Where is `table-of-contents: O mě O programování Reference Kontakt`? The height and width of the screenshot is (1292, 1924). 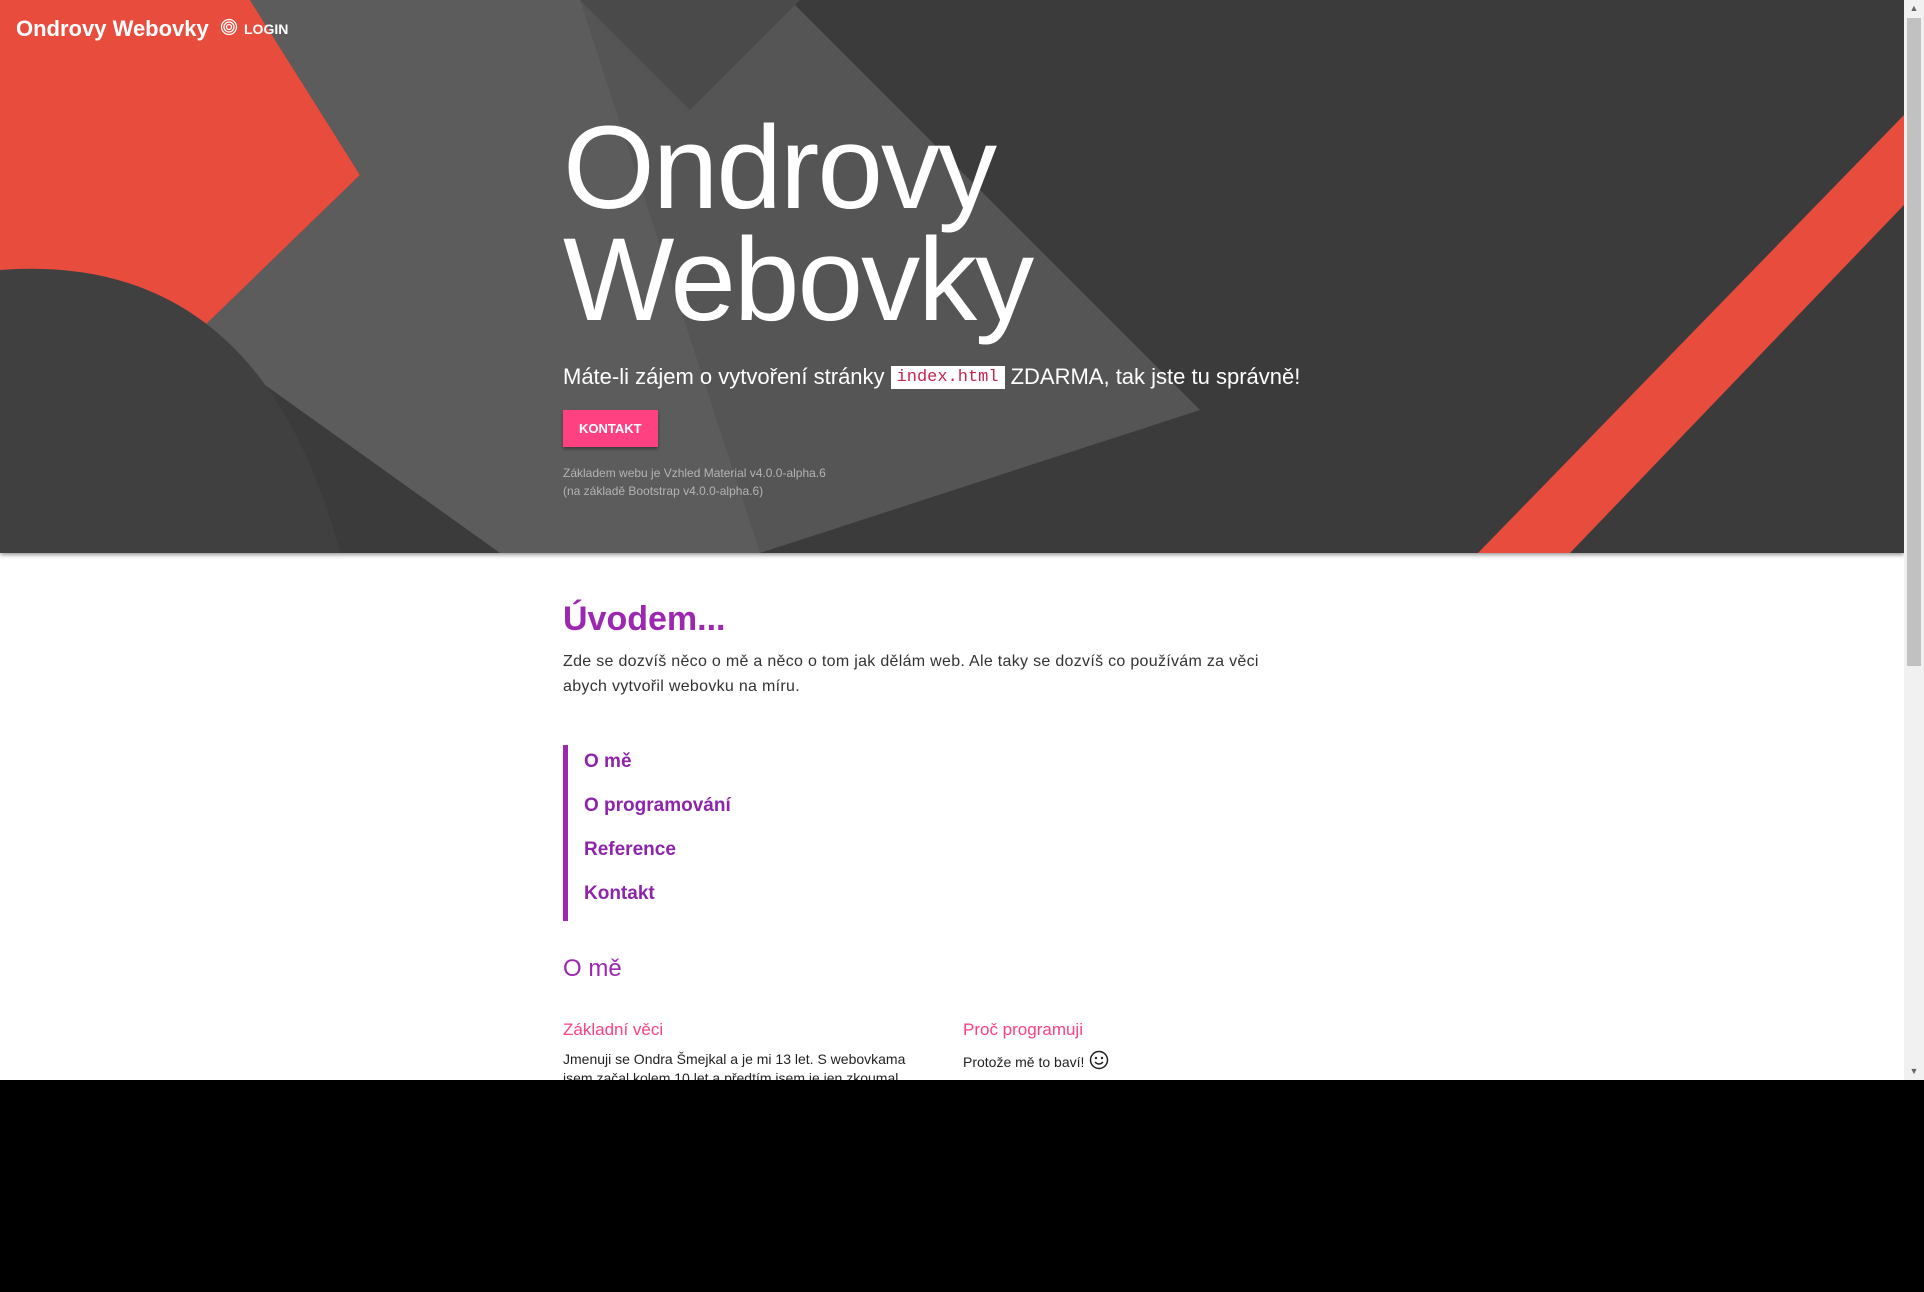
table-of-contents: O mě O programování Reference Kontakt is located at coordinates (647, 833).